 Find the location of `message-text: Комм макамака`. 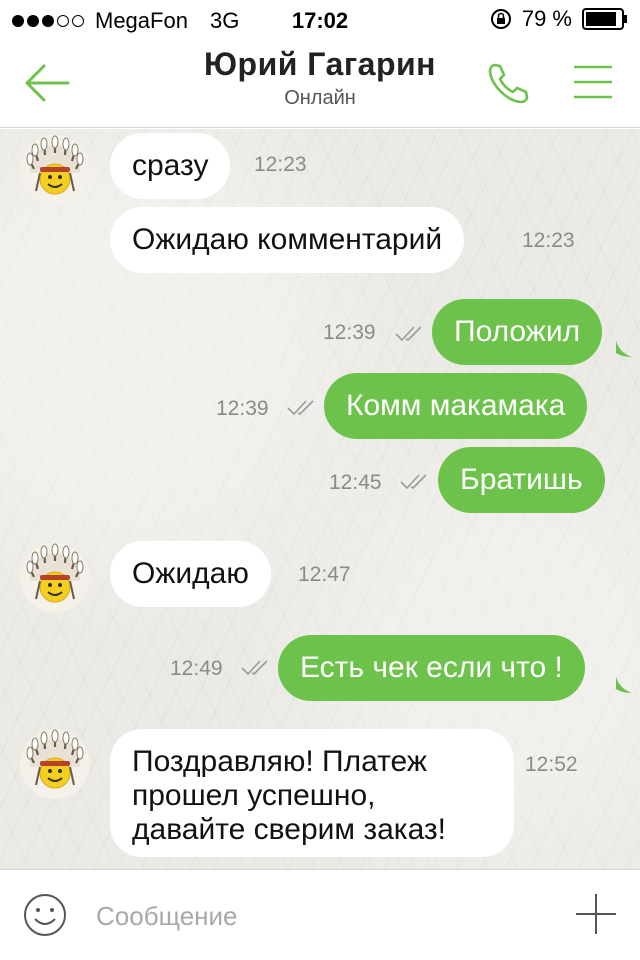

message-text: Комм макамака is located at coordinates (456, 405).